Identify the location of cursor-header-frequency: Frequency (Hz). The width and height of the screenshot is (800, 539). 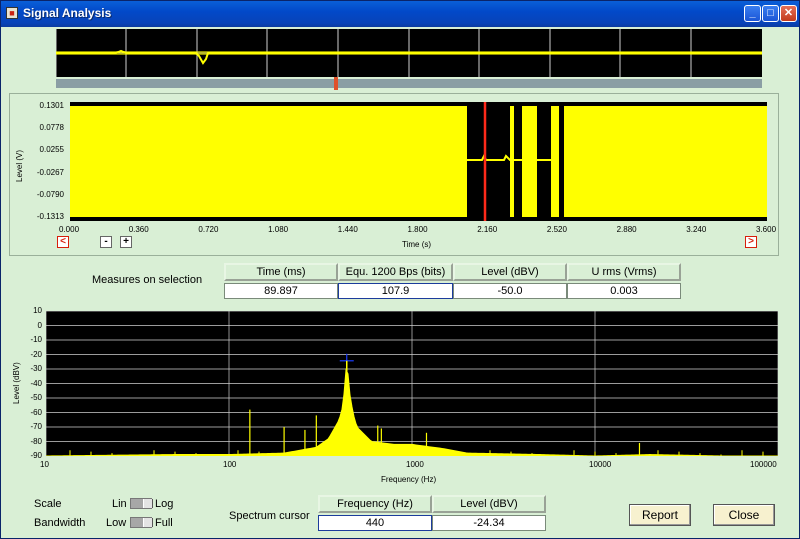
(375, 504).